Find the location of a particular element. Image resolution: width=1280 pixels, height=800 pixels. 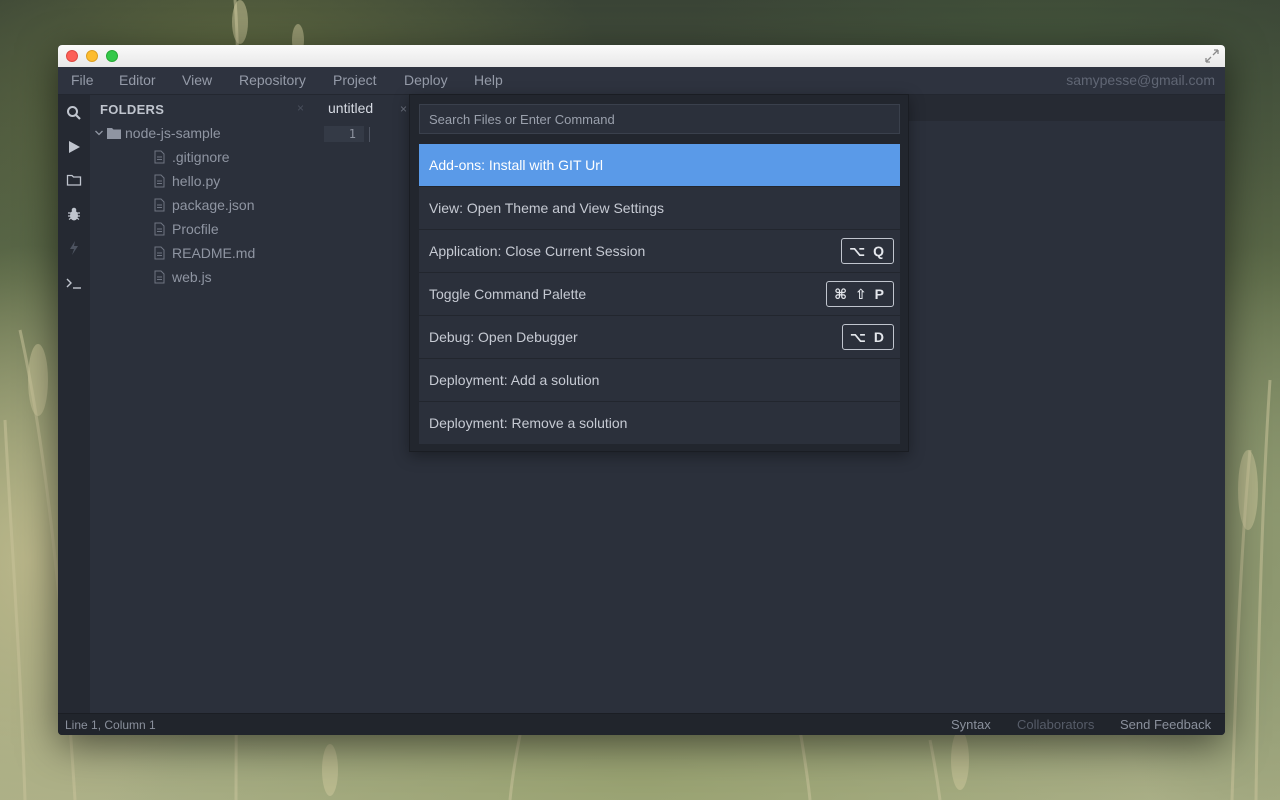

command-result: View: Open Theme and View Settings is located at coordinates (659, 208).